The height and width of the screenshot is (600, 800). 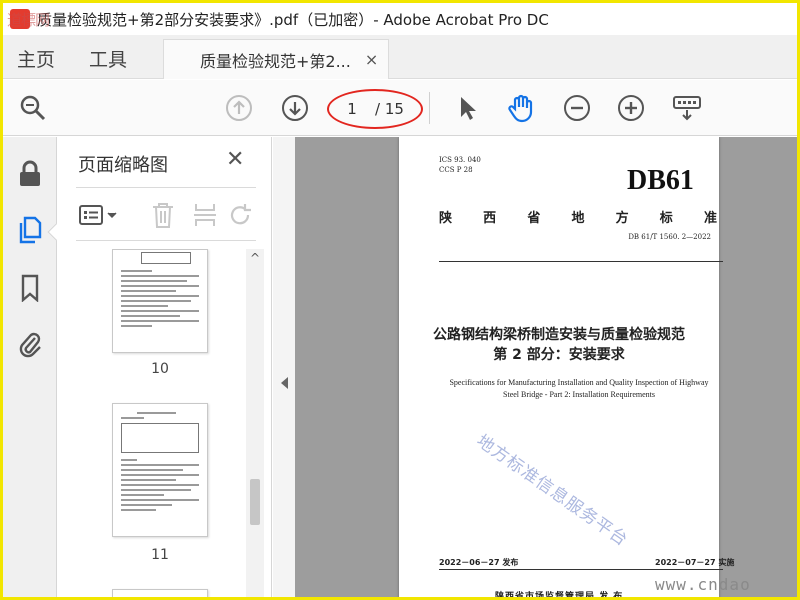 What do you see at coordinates (521, 108) in the screenshot?
I see `hand-pan-icon` at bounding box center [521, 108].